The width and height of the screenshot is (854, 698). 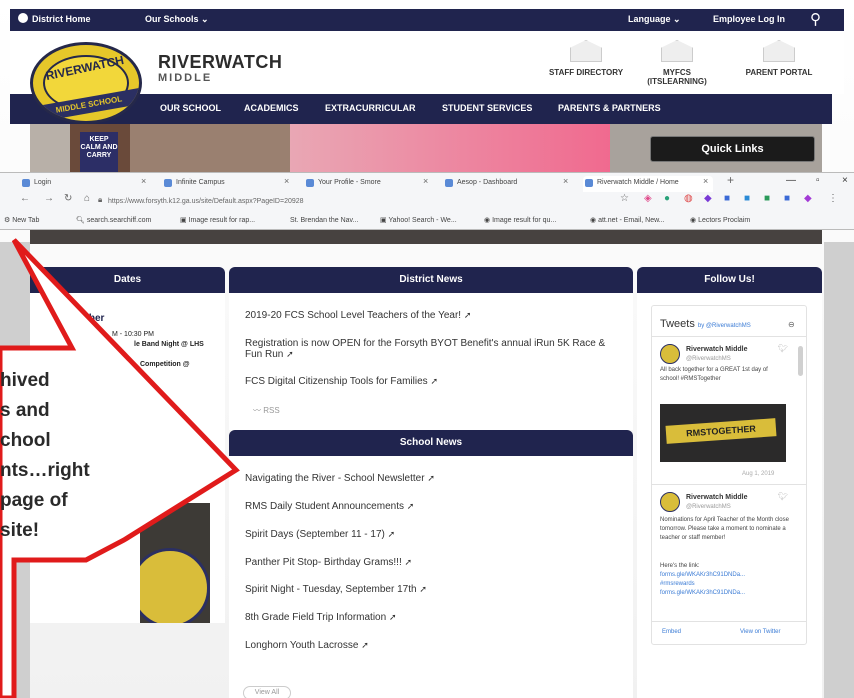 I want to click on view-all-button: View All, so click(x=267, y=692).